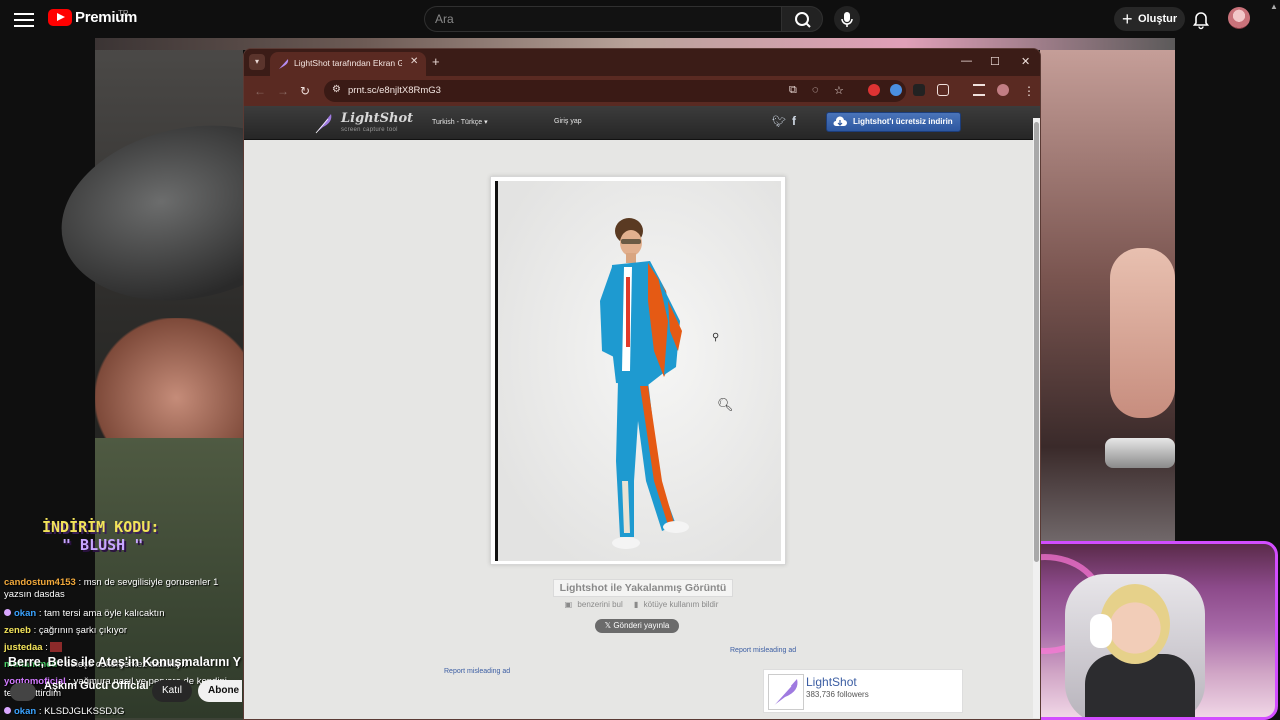 This screenshot has height=720, width=1280. I want to click on site-info-icon: ⚙, so click(336, 89).